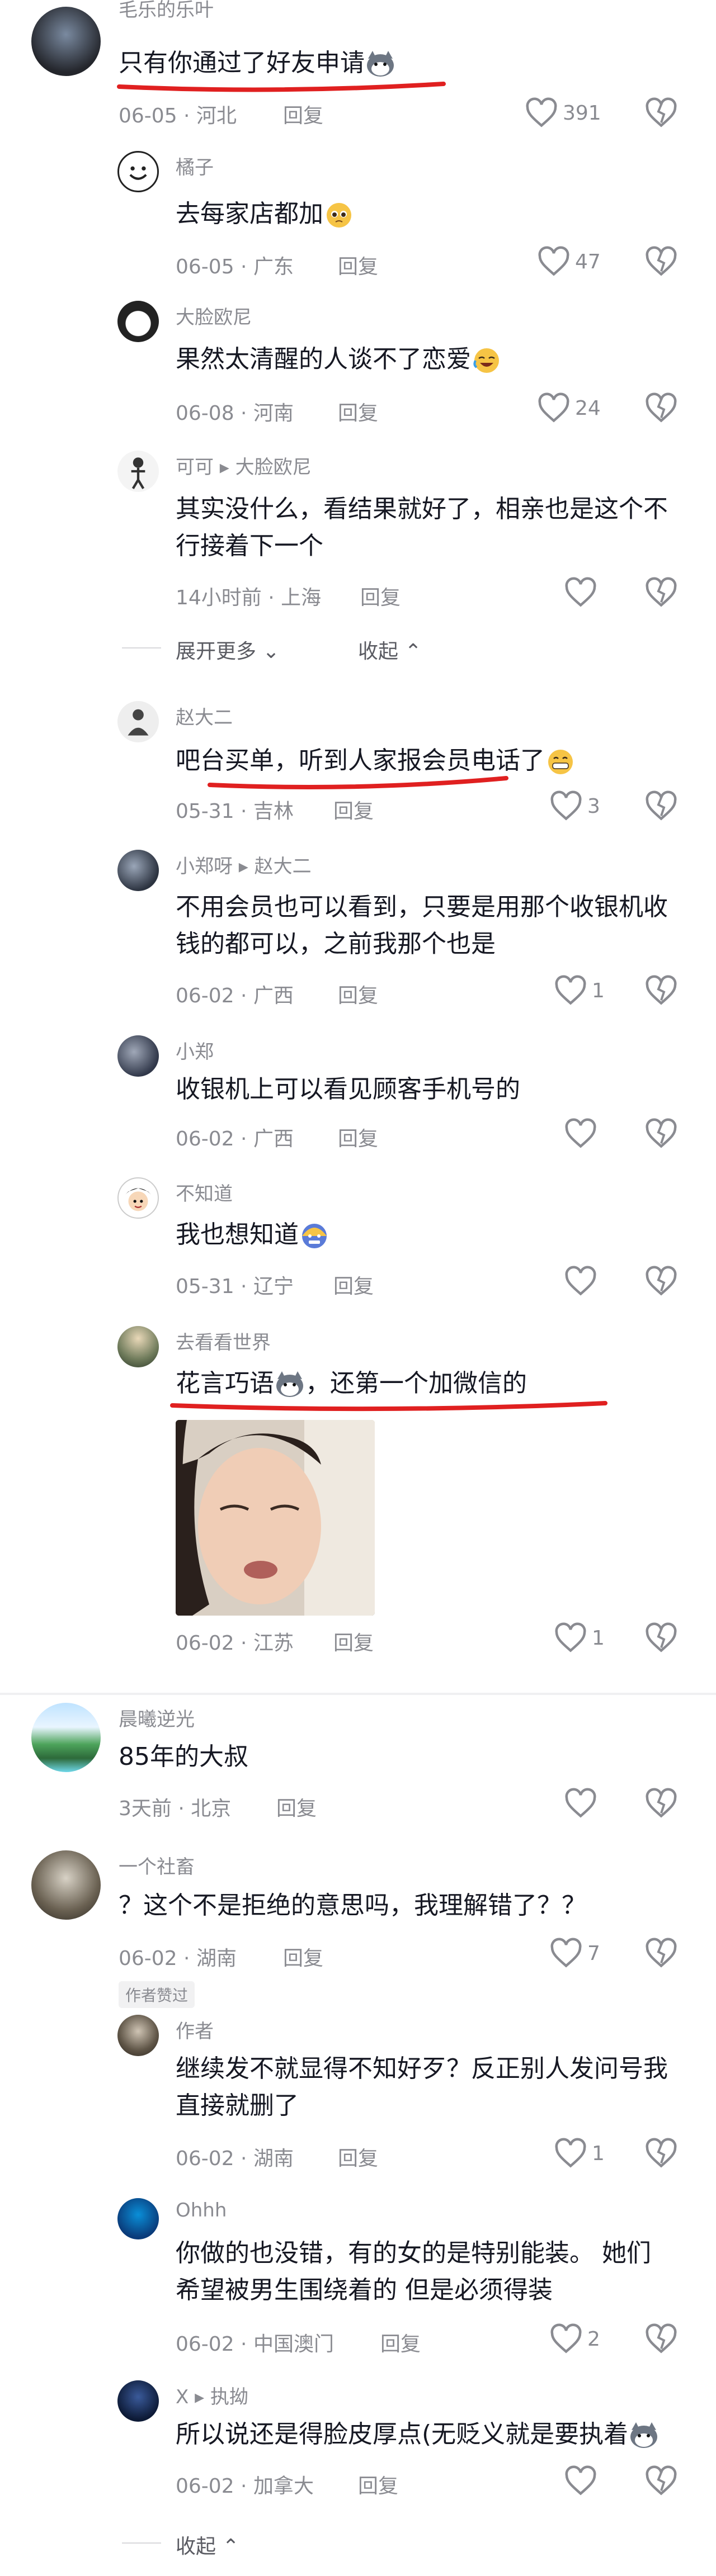 The image size is (716, 2576). I want to click on comment-meta: 06-02 · 加拿大, so click(245, 2486).